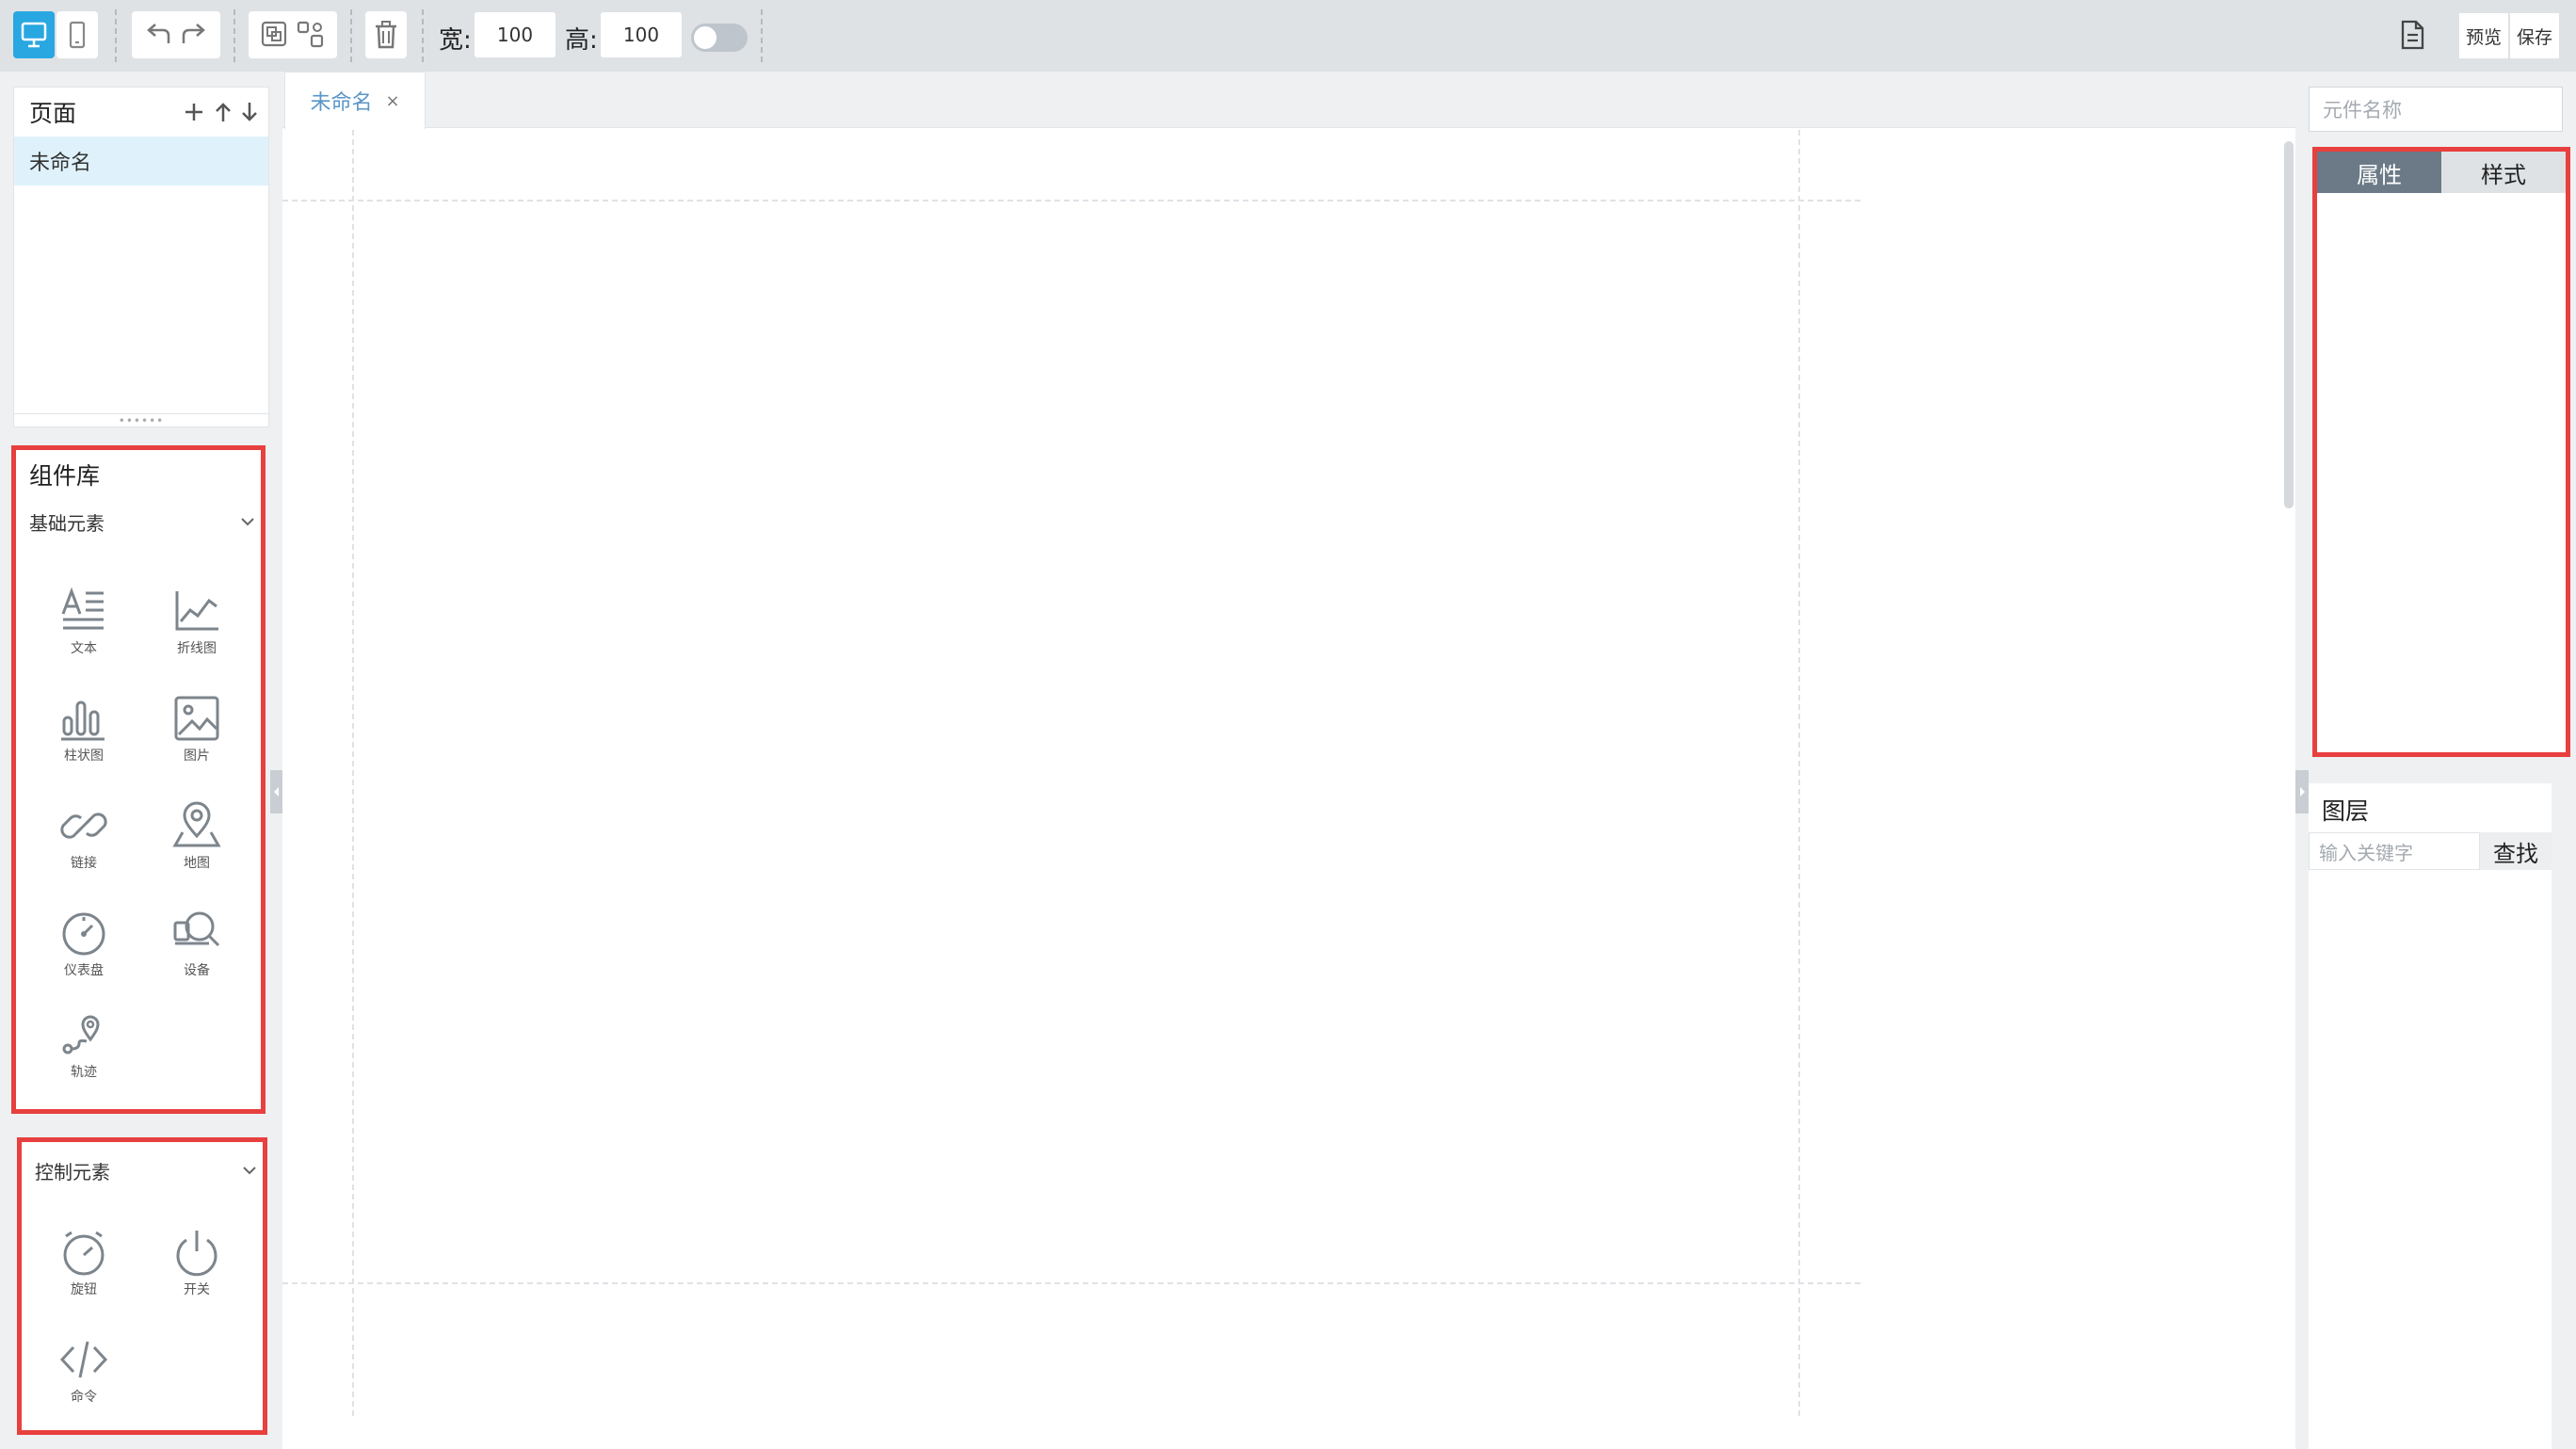 This screenshot has width=2576, height=1449. I want to click on phone-icon, so click(77, 35).